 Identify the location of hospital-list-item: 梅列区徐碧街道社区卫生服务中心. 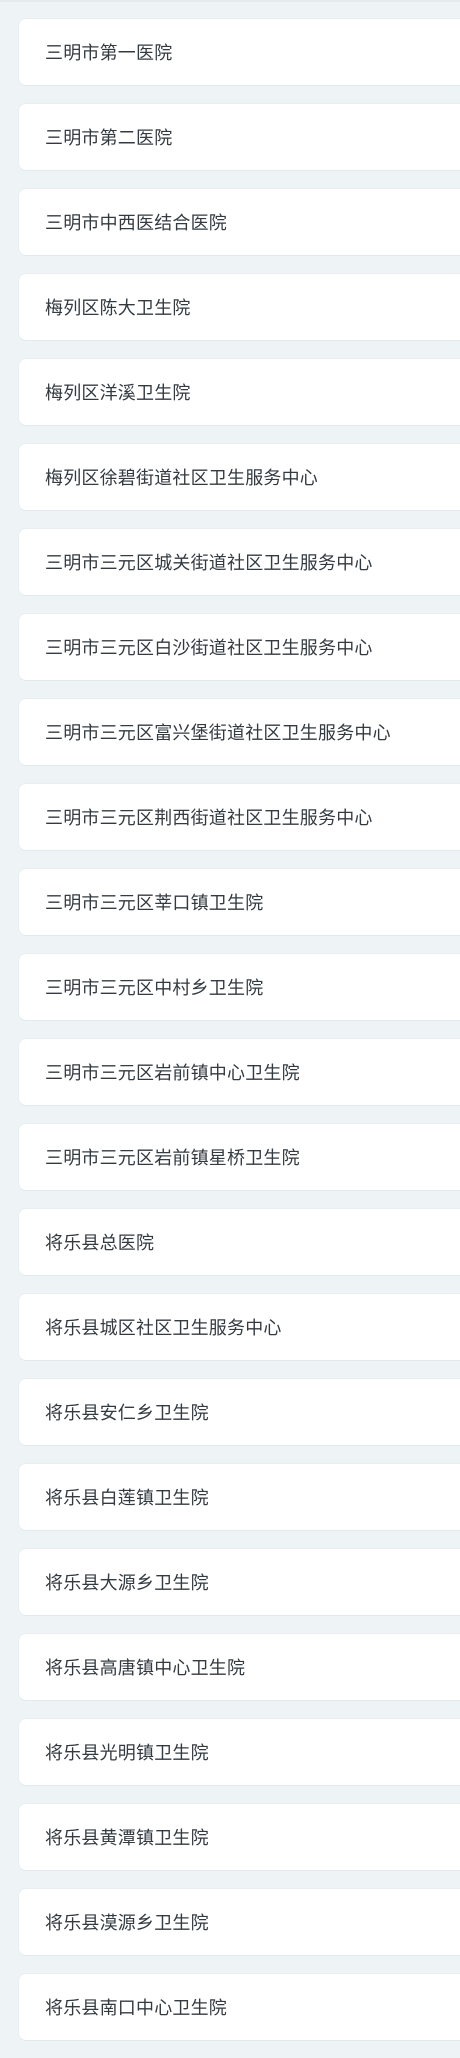
(239, 477).